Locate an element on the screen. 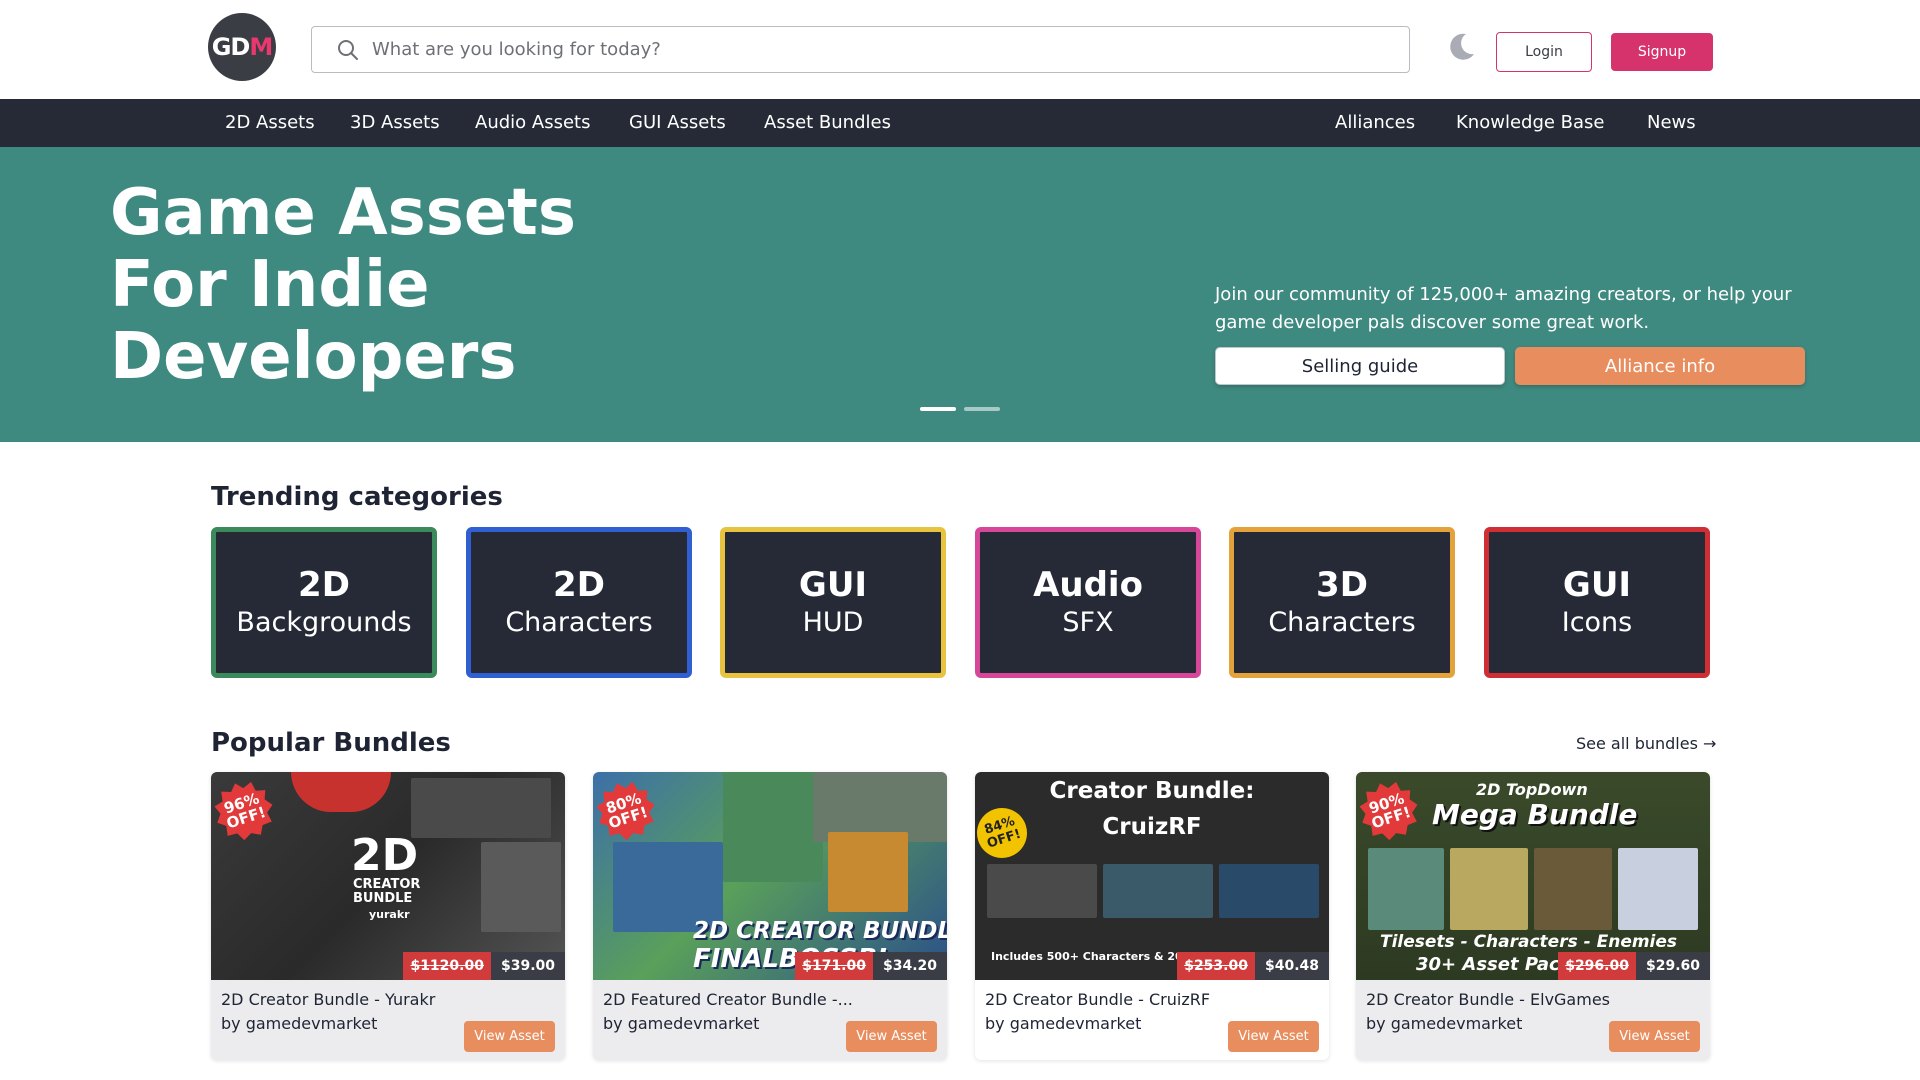 Image resolution: width=1920 pixels, height=1080 pixels. thumbnail-title: 2D is located at coordinates (385, 855).